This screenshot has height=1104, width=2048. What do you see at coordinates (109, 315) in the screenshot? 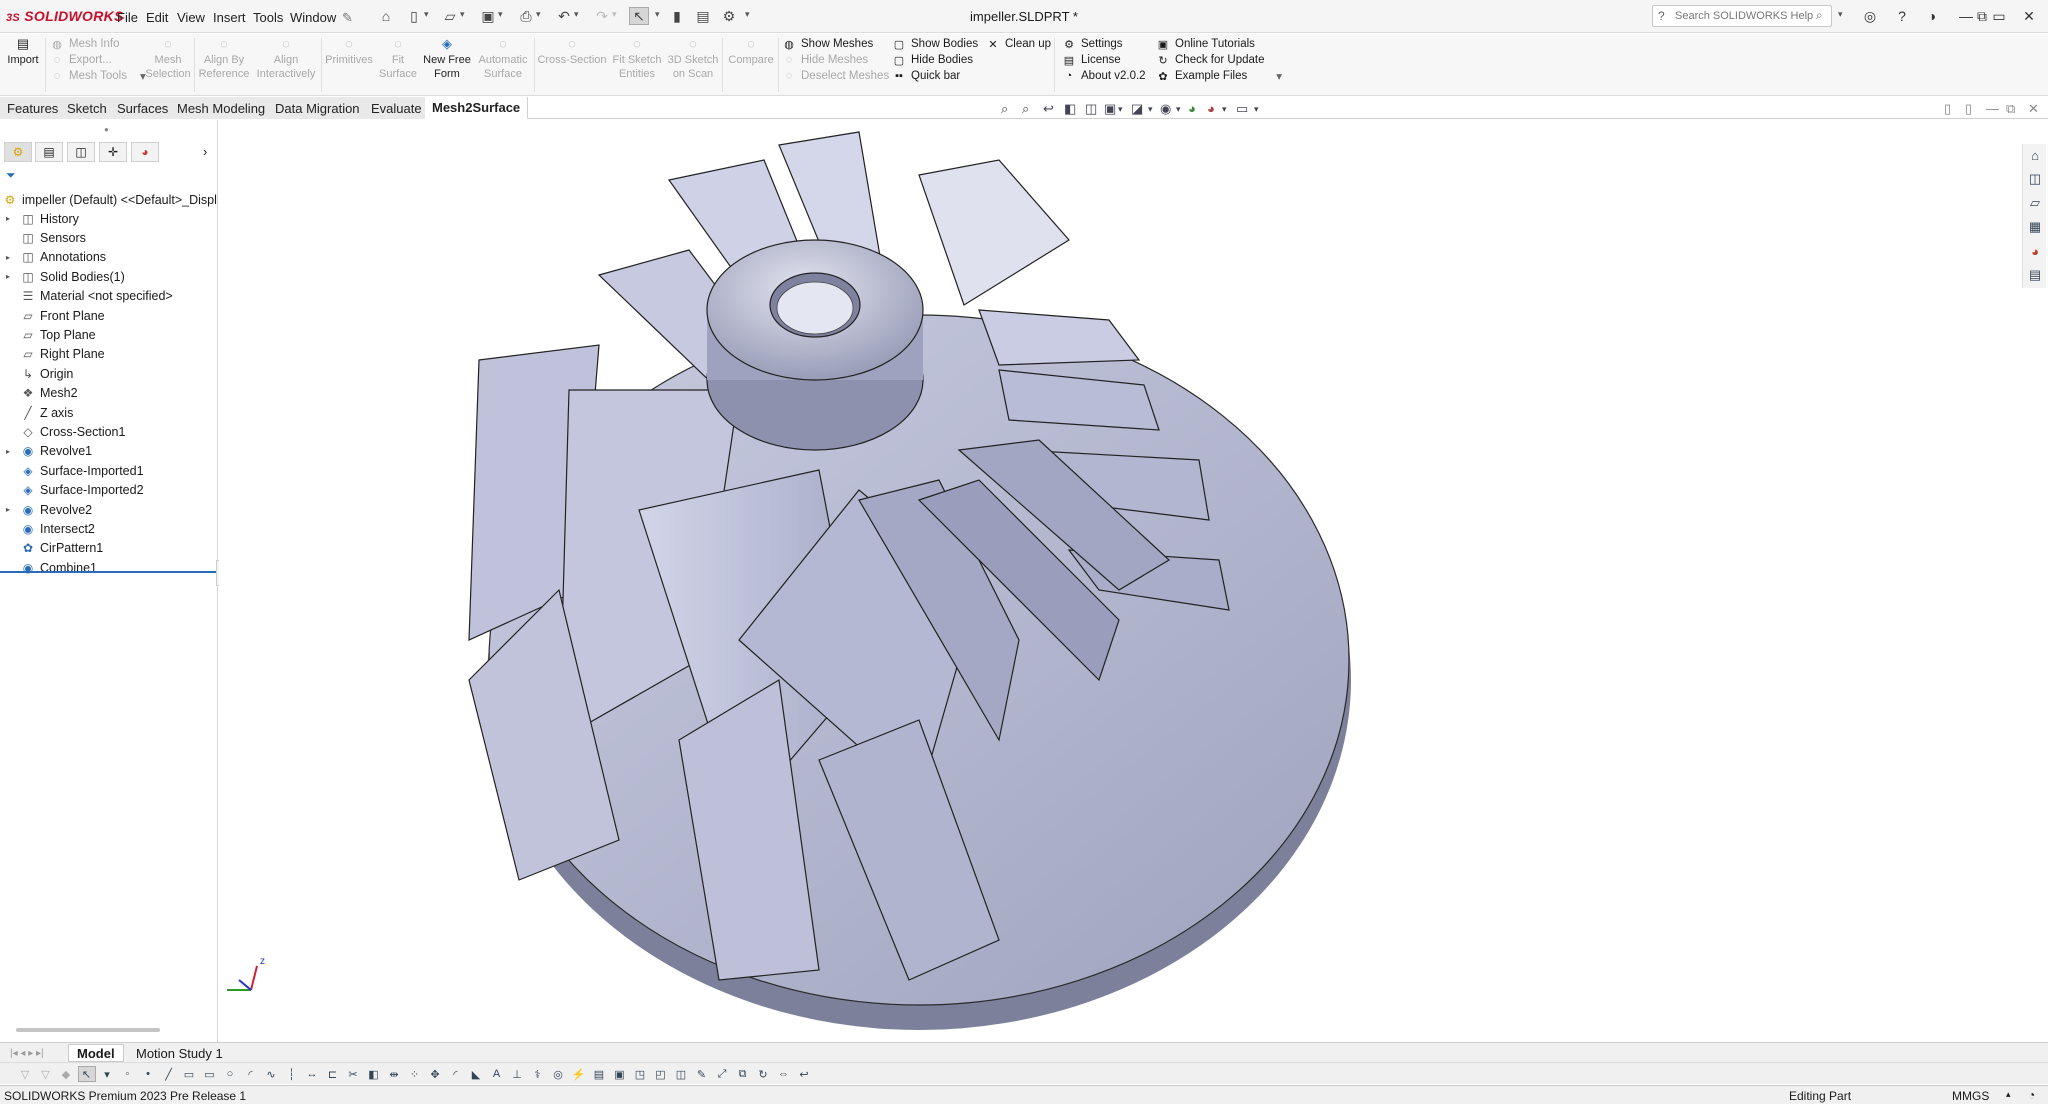
I see `tree-item: ▱Front Plane` at bounding box center [109, 315].